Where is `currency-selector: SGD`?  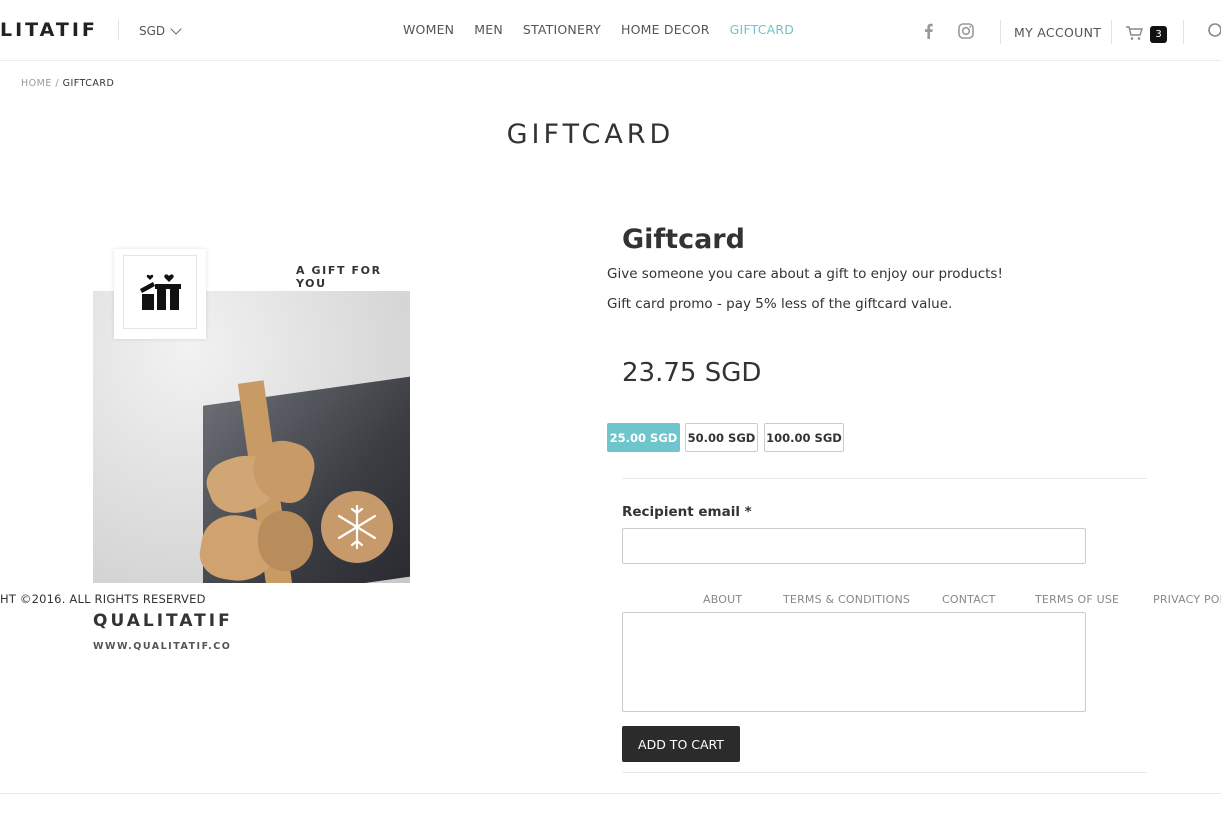
currency-selector: SGD is located at coordinates (160, 30).